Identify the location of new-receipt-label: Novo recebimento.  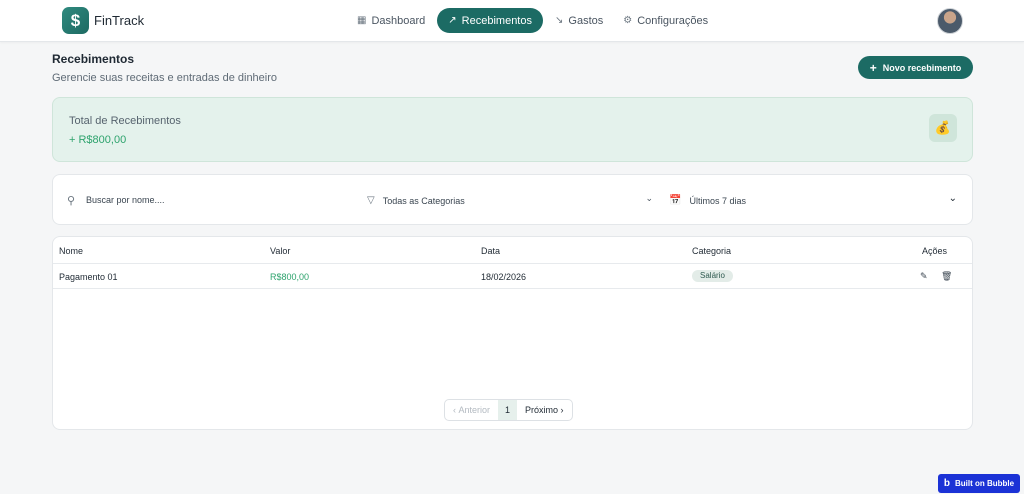
(922, 67).